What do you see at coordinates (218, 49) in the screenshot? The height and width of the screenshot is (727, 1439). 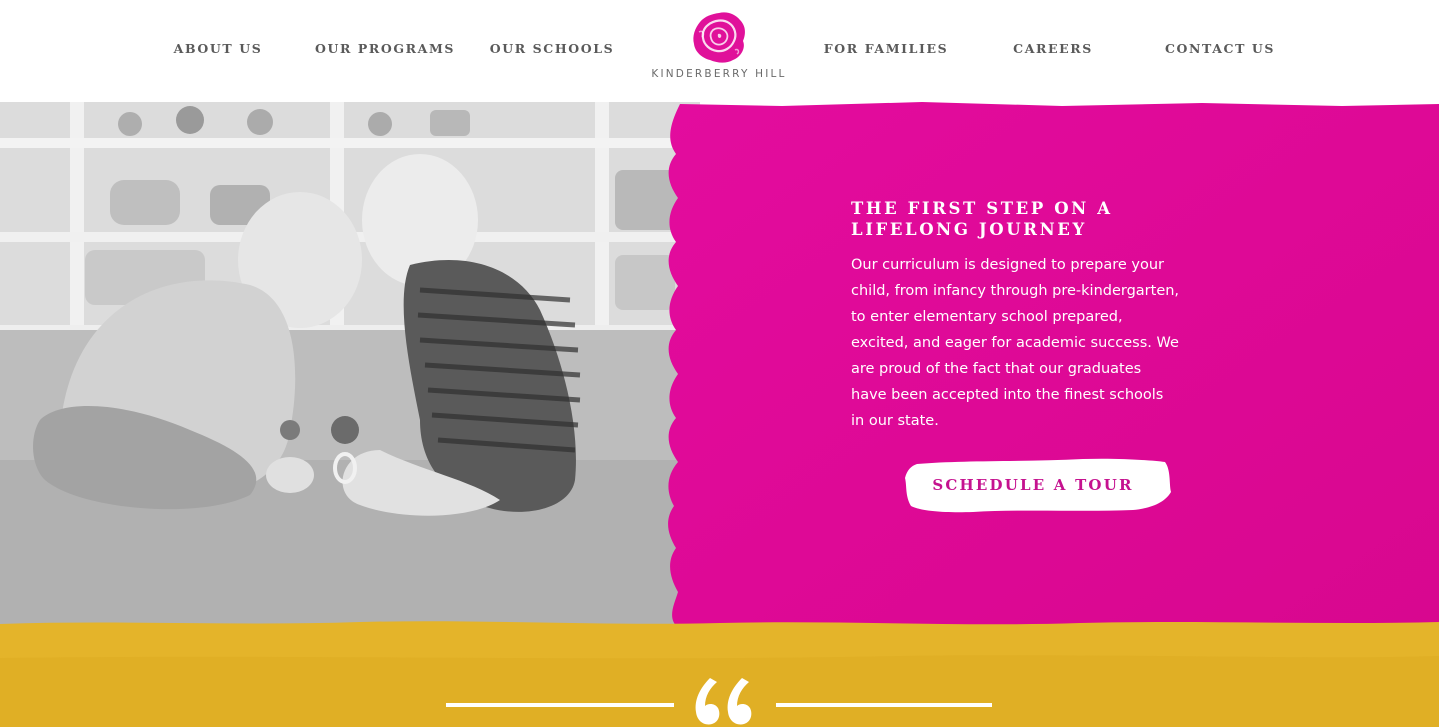 I see `nav-about-us: ABOUT US` at bounding box center [218, 49].